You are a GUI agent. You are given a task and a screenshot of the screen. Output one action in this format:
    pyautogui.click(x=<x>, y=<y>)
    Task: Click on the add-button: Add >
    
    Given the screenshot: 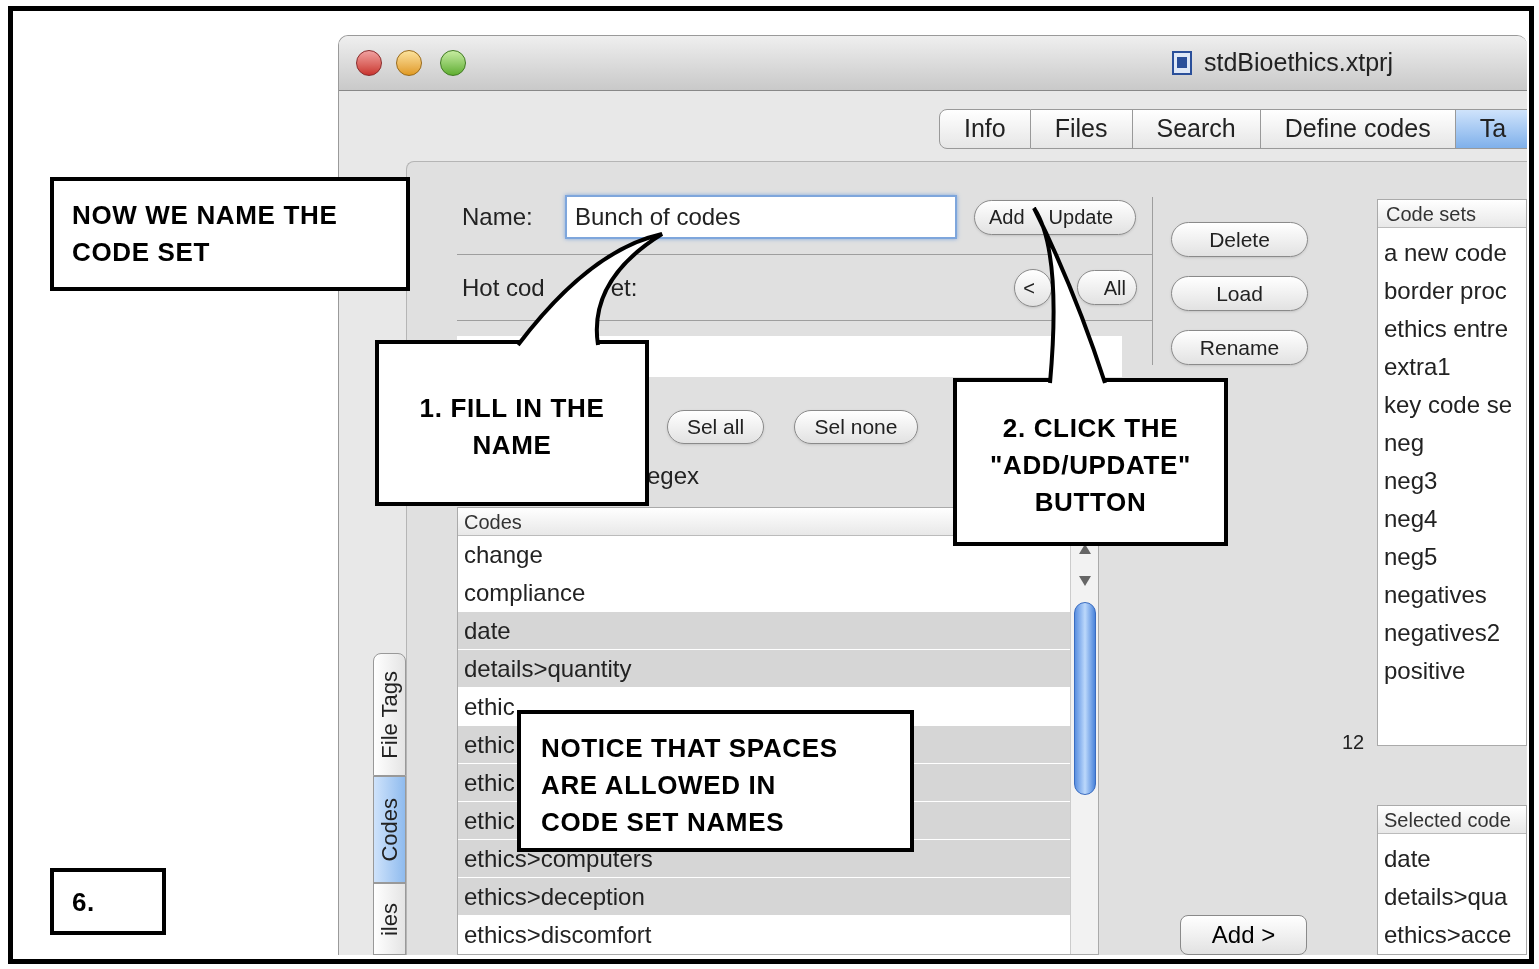 What is the action you would take?
    pyautogui.click(x=1243, y=935)
    